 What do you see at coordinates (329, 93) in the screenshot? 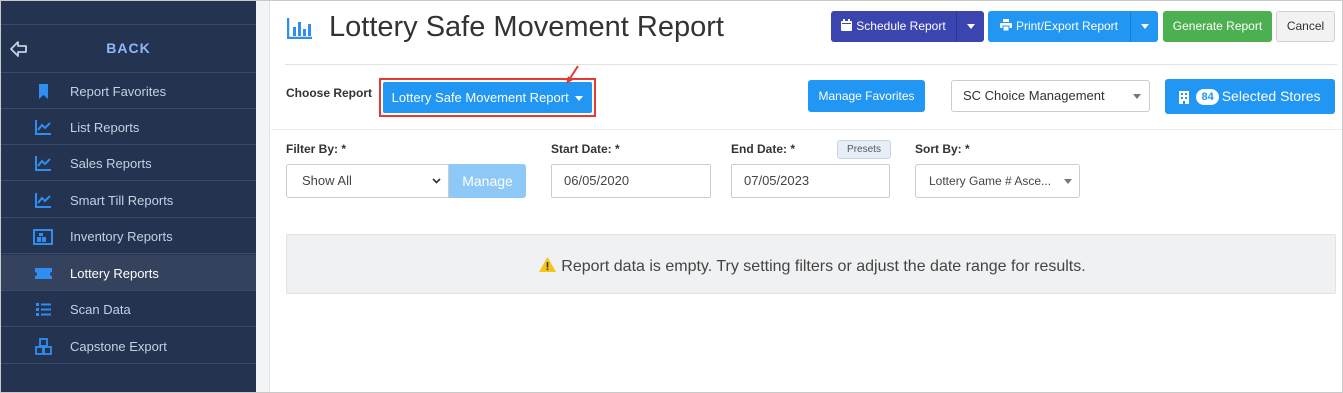
I see `choose-report-label: Choose Report` at bounding box center [329, 93].